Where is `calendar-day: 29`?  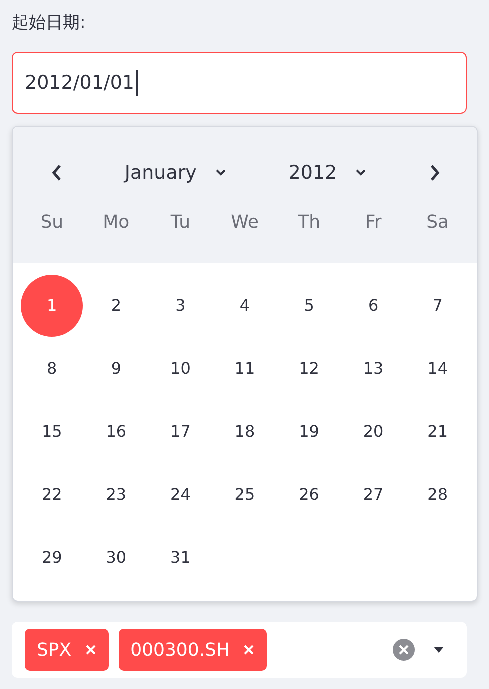 calendar-day: 29 is located at coordinates (52, 557).